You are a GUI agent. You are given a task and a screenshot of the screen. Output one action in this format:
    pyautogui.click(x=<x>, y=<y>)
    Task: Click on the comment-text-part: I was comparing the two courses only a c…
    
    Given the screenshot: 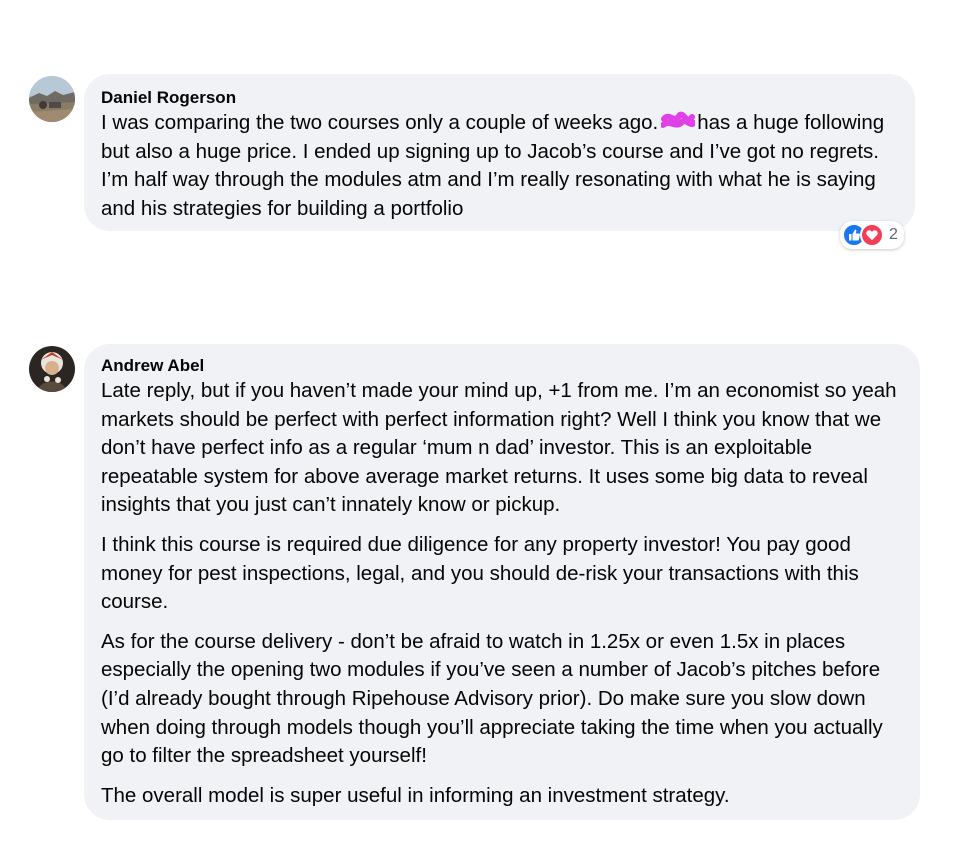 What is the action you would take?
    pyautogui.click(x=380, y=122)
    